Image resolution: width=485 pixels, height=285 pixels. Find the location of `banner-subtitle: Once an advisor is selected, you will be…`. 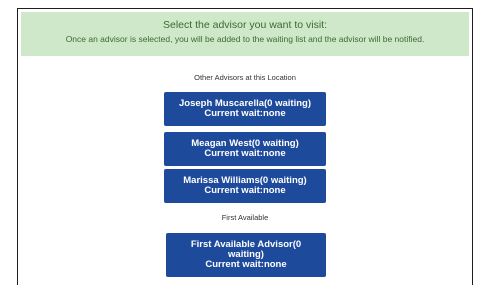

banner-subtitle: Once an advisor is selected, you will be… is located at coordinates (245, 39).